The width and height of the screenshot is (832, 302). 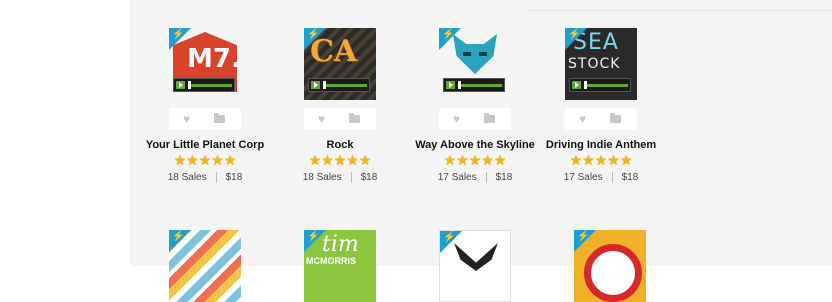 I want to click on art-text: tim, so click(x=340, y=244).